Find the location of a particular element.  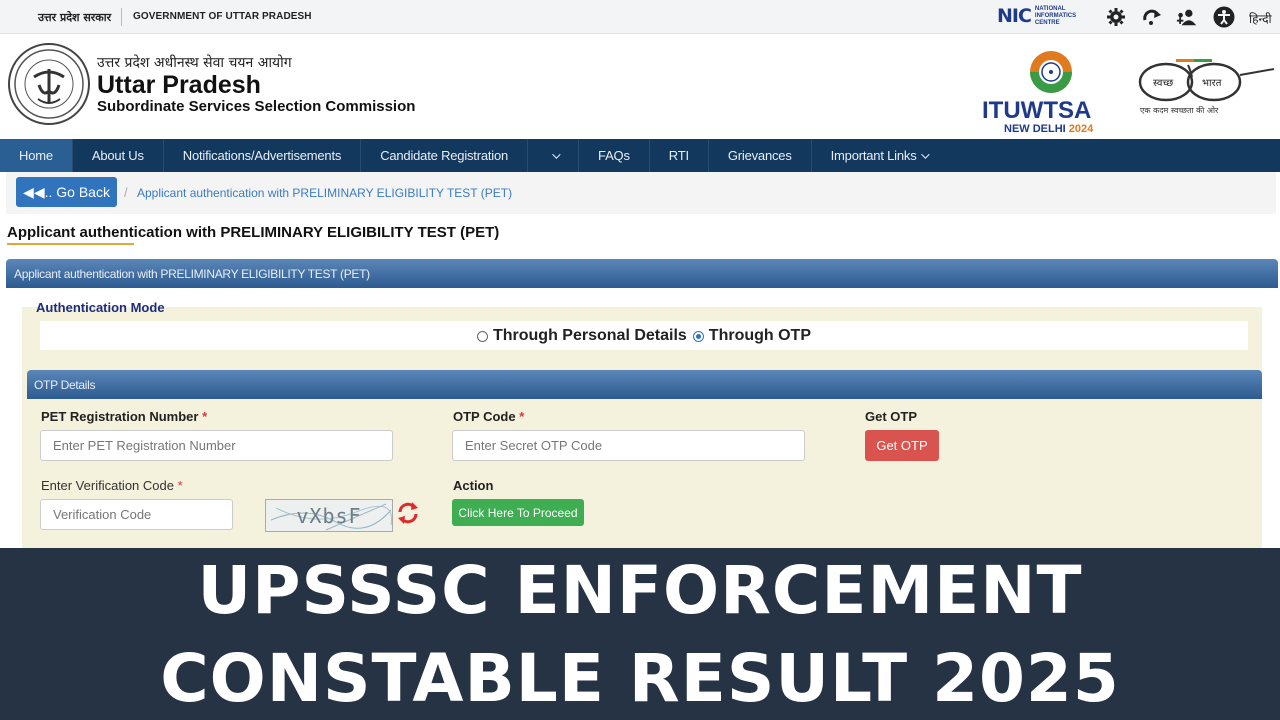

itu-city: NEW DELHI 2024 is located at coordinates (1049, 129).